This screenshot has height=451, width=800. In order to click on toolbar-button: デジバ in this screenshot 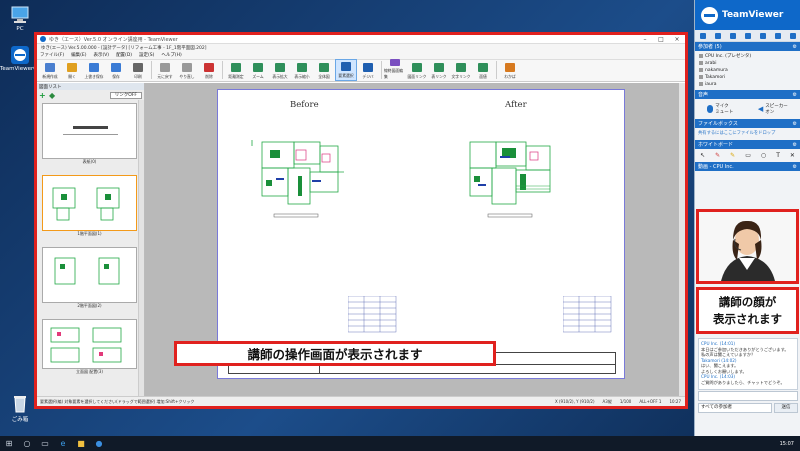, I will do `click(368, 70)`.